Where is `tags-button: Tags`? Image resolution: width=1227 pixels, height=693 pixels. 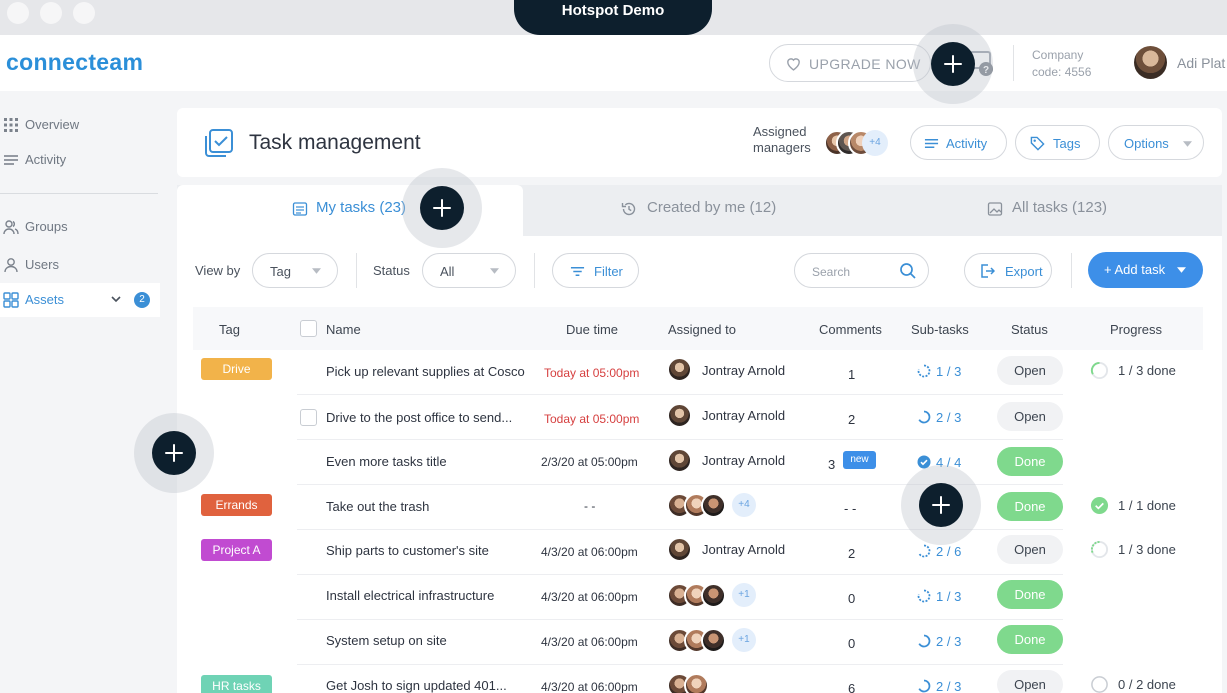 tags-button: Tags is located at coordinates (1057, 142).